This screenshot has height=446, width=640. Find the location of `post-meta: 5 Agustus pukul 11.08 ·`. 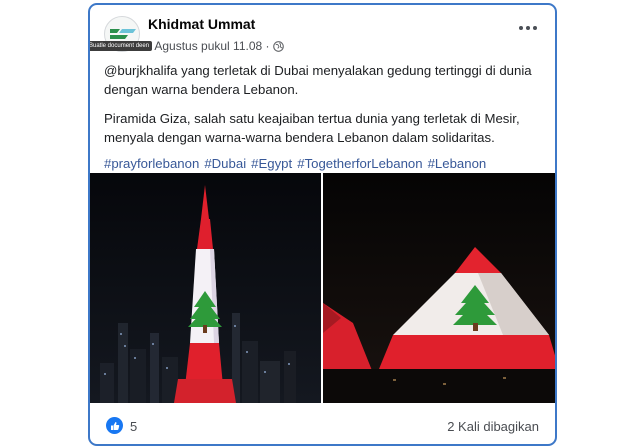

post-meta: 5 Agustus pukul 11.08 · is located at coordinates (214, 46).